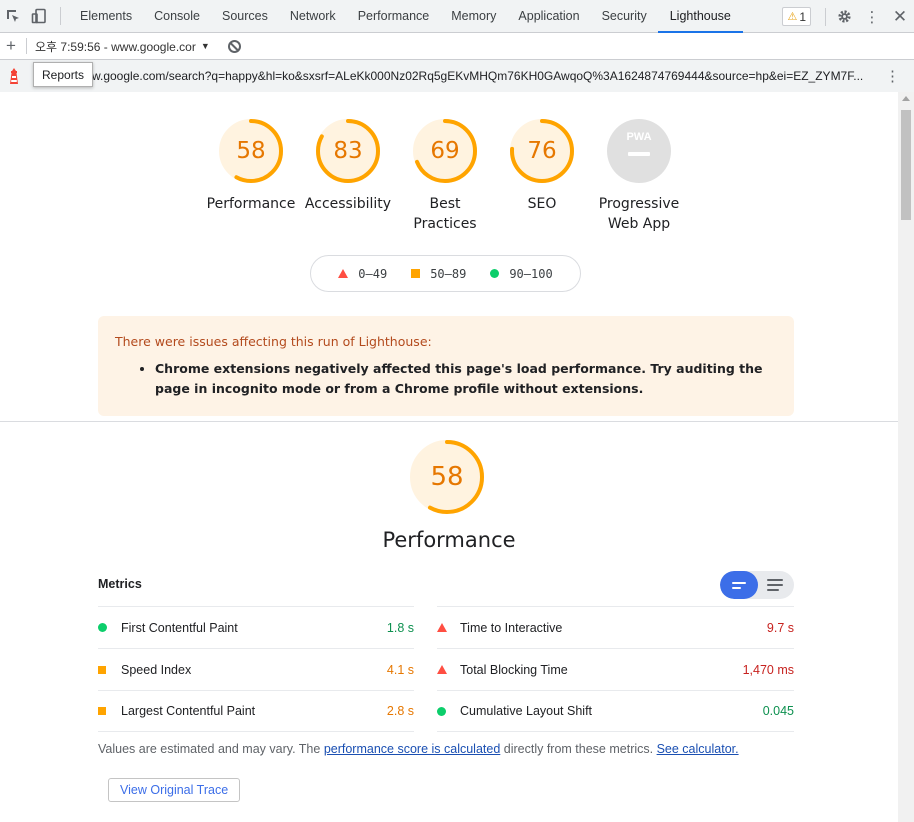 This screenshot has height=822, width=914. I want to click on gauge-best-practices-score: 69, so click(445, 151).